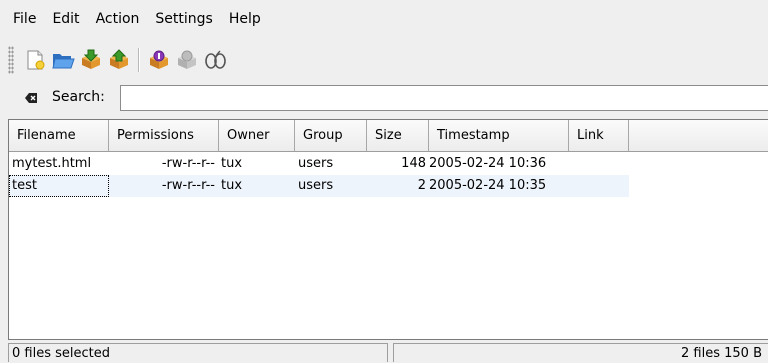 Image resolution: width=768 pixels, height=363 pixels. I want to click on status-summary: 2 files 150 B, so click(580, 352).